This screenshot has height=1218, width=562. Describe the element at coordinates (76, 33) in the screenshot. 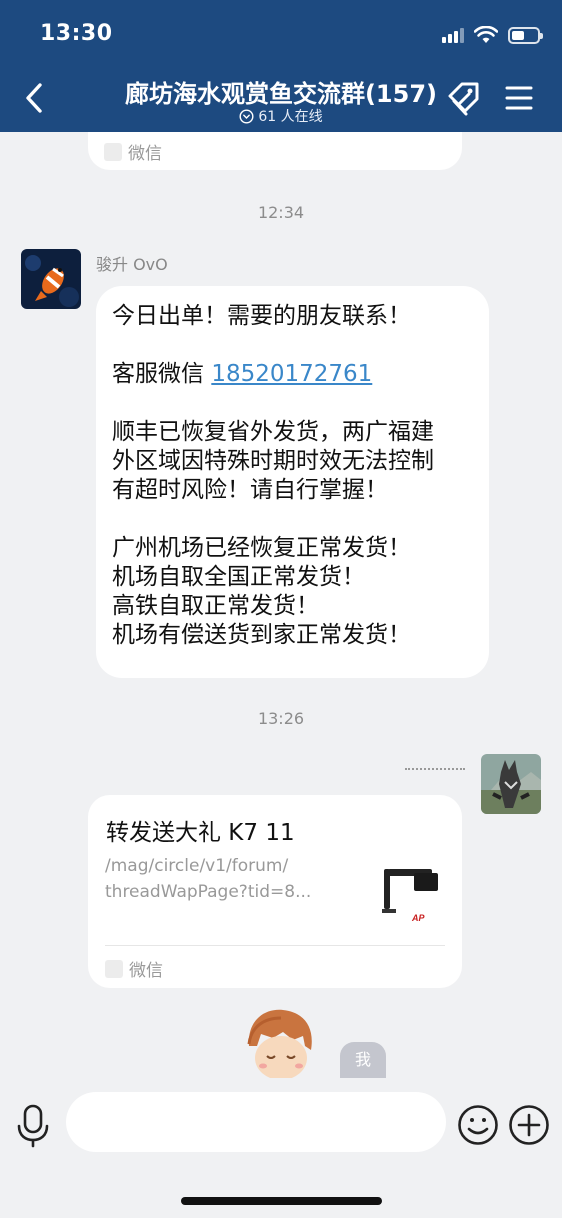

I see `status-time: 13:30` at that location.